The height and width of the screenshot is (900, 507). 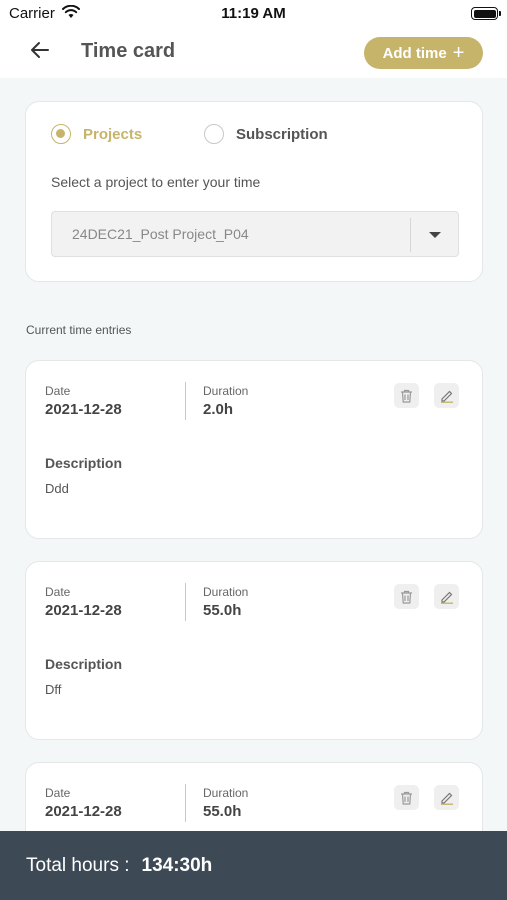 I want to click on radio-option-subscription: Subscription, so click(x=266, y=134).